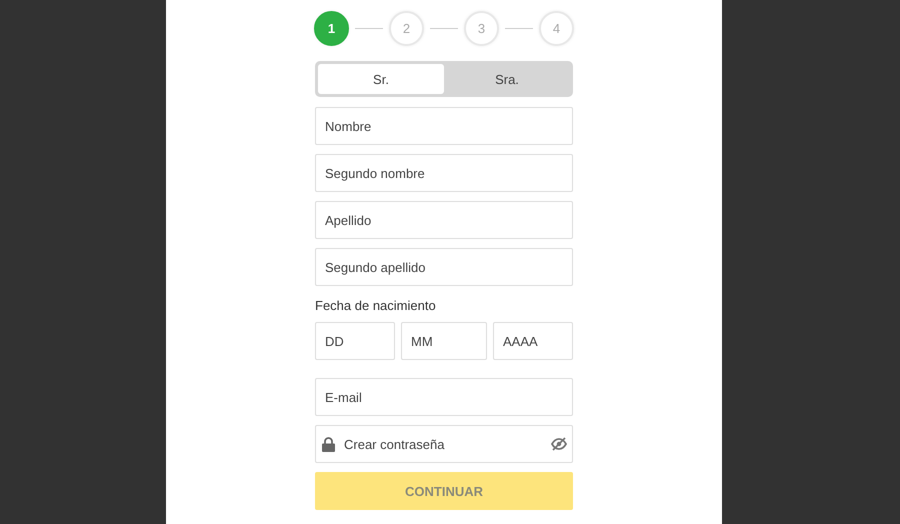 This screenshot has width=900, height=524. I want to click on input-field: Segundo apellido, so click(444, 267).